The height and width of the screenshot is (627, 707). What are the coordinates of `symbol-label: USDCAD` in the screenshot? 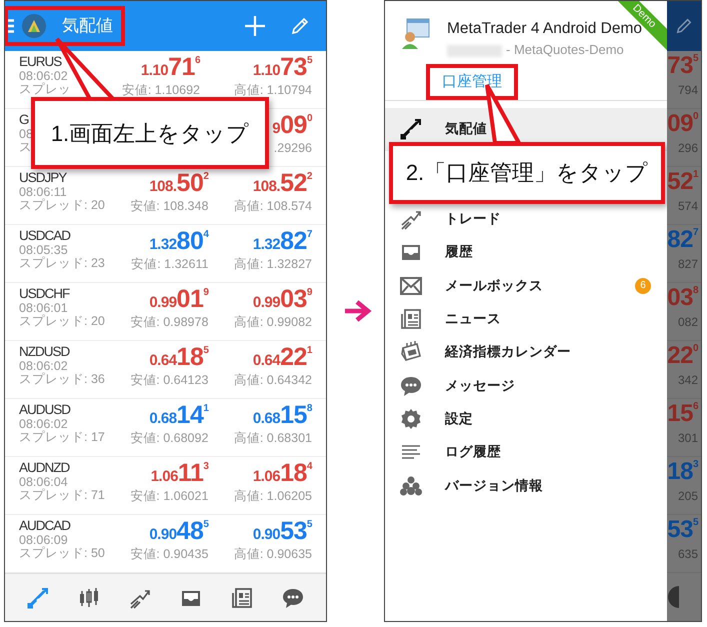 It's located at (44, 235).